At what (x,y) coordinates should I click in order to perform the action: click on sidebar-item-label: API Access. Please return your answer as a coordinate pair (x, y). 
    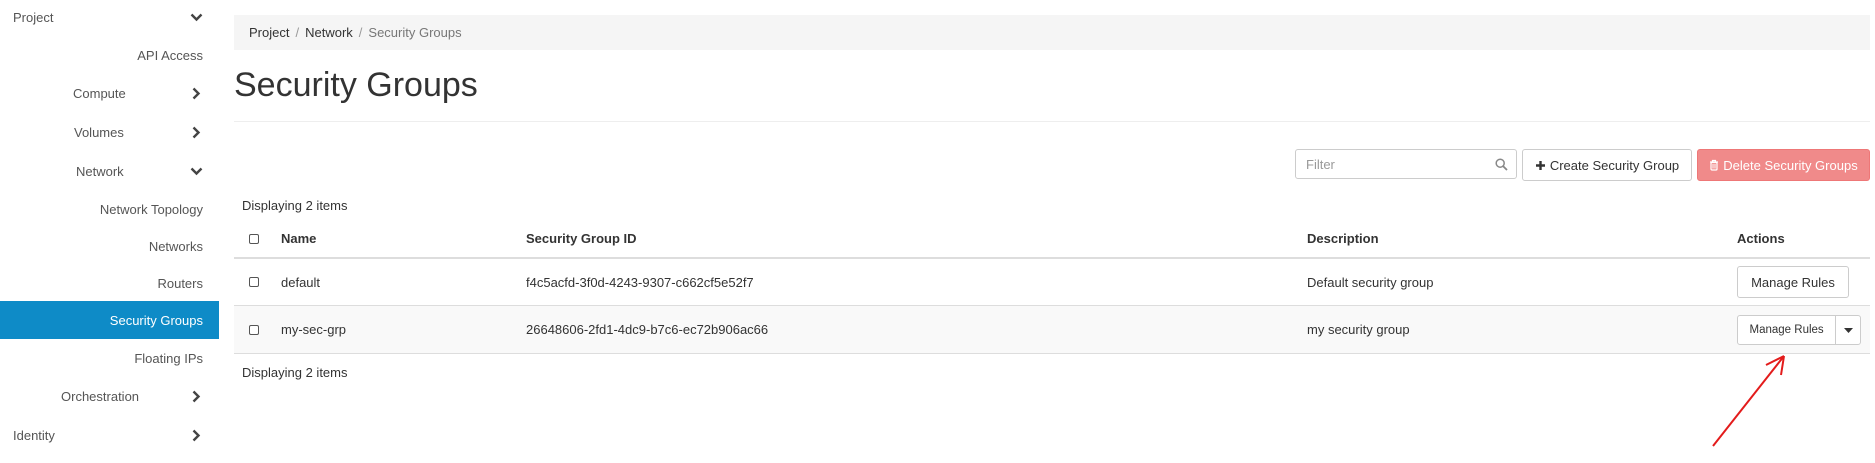
    Looking at the image, I should click on (170, 55).